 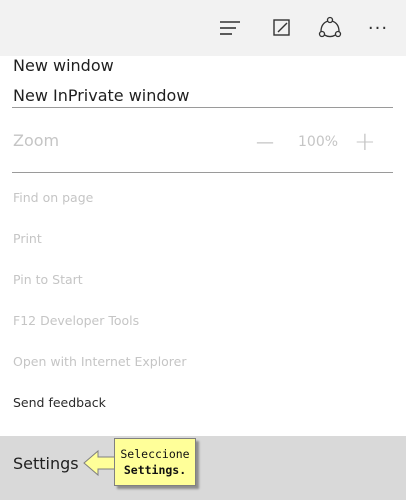 I want to click on plus-icon: +, so click(x=365, y=142).